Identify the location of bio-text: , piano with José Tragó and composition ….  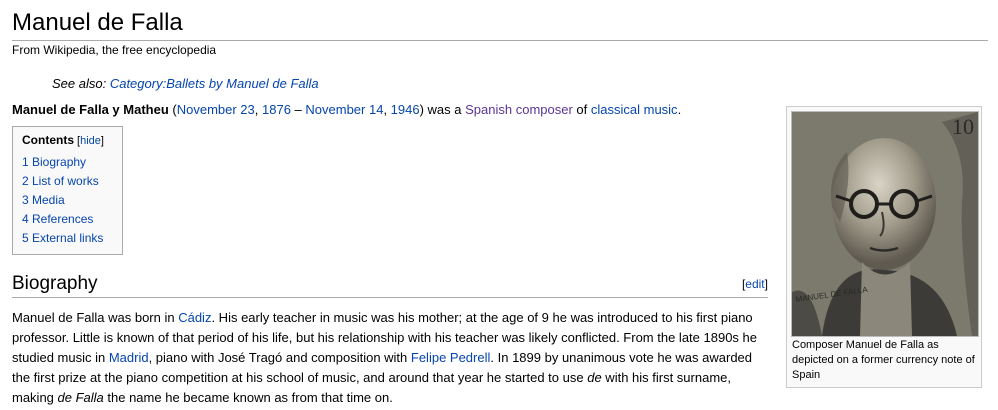
(279, 357).